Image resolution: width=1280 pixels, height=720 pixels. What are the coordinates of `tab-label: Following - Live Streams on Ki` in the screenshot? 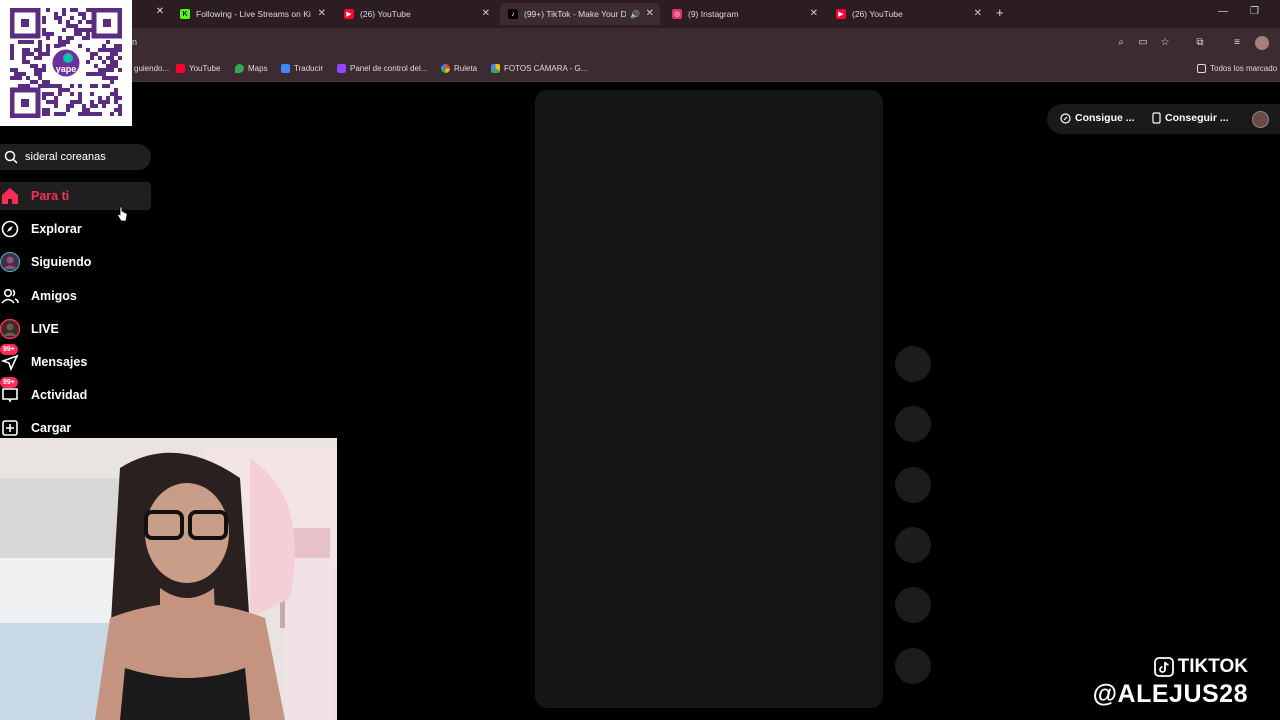 It's located at (253, 14).